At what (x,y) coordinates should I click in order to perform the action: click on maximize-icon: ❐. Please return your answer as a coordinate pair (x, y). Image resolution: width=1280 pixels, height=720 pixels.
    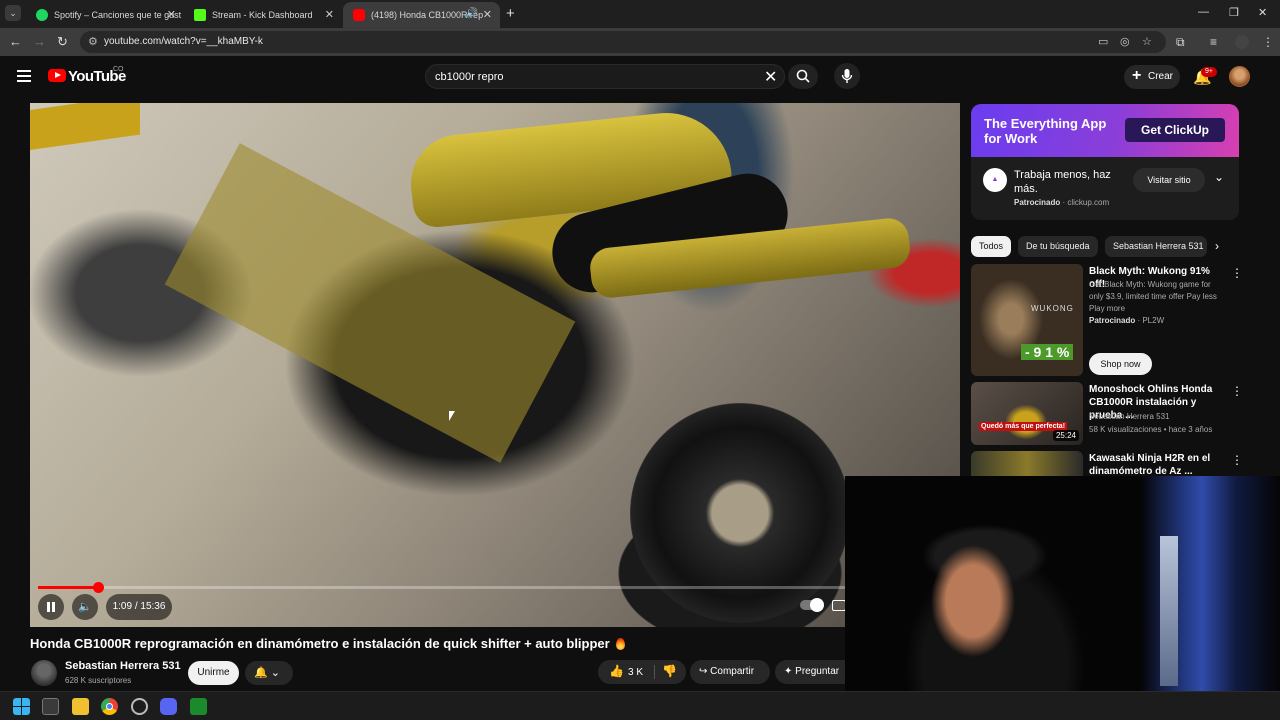
    Looking at the image, I should click on (1234, 12).